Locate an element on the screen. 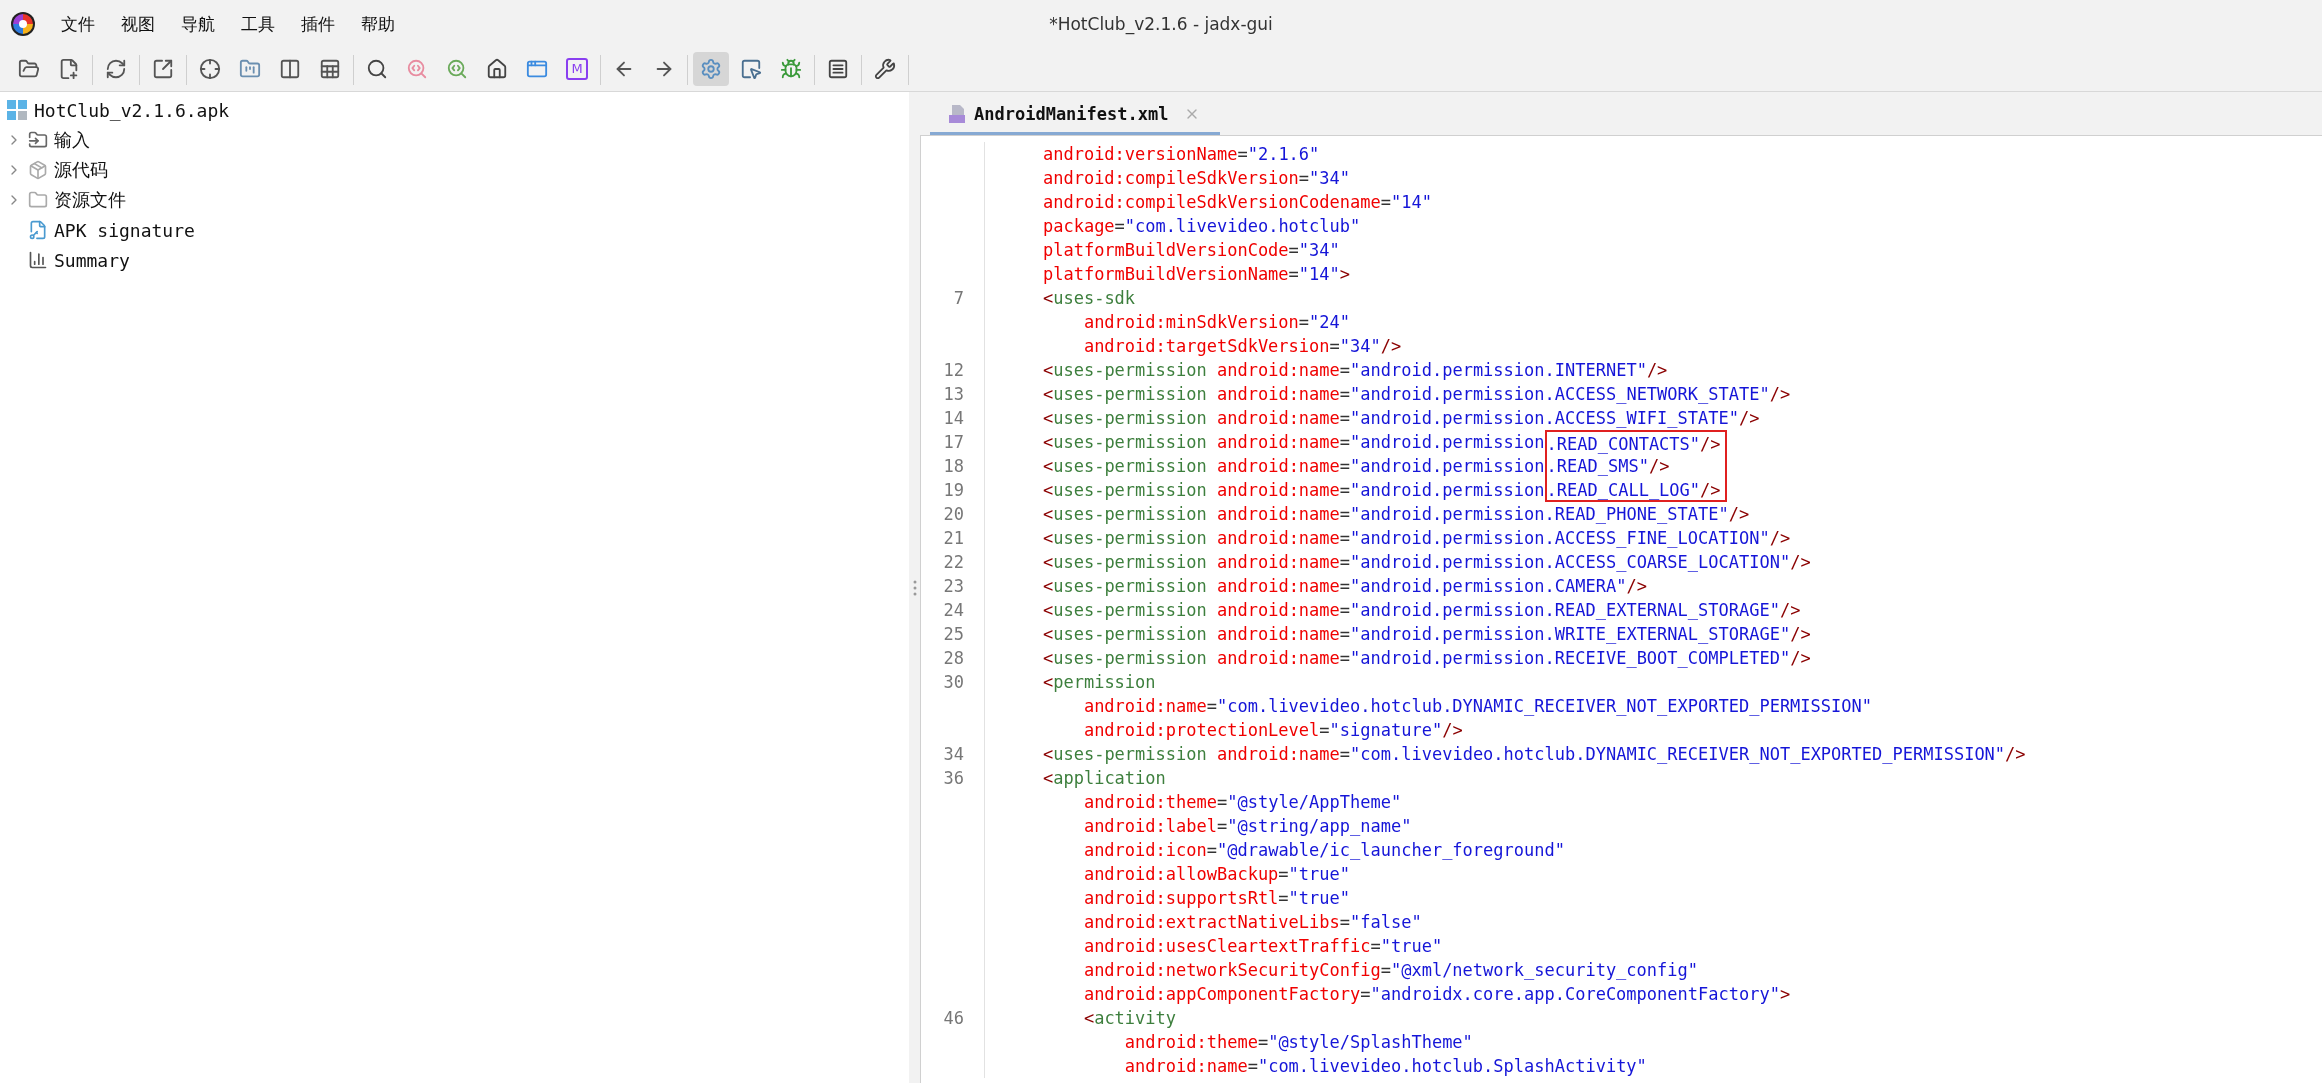  line-number: 14 is located at coordinates (953, 418).